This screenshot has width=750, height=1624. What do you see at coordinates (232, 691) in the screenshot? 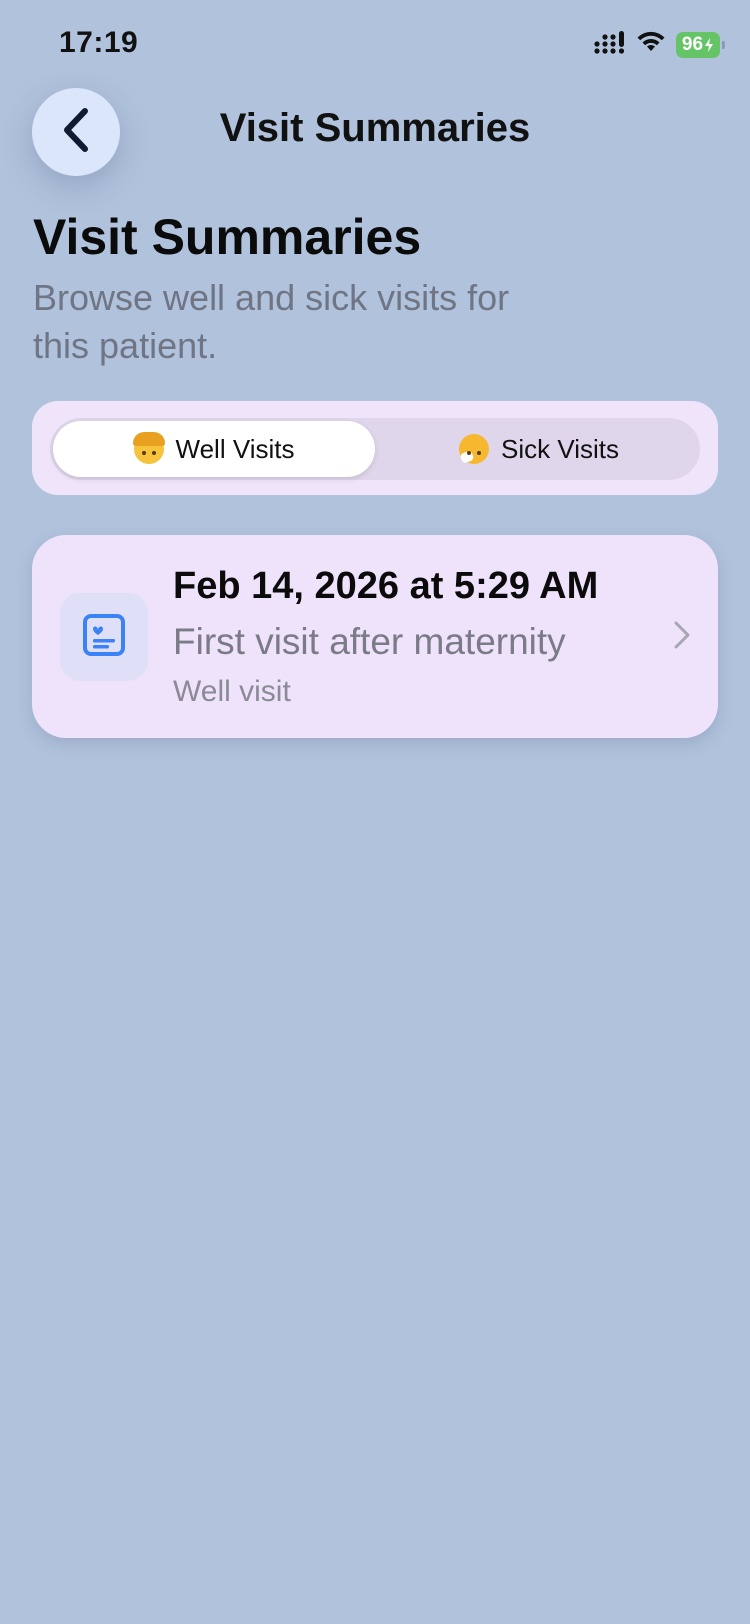
I see `visit-type: Well visit` at bounding box center [232, 691].